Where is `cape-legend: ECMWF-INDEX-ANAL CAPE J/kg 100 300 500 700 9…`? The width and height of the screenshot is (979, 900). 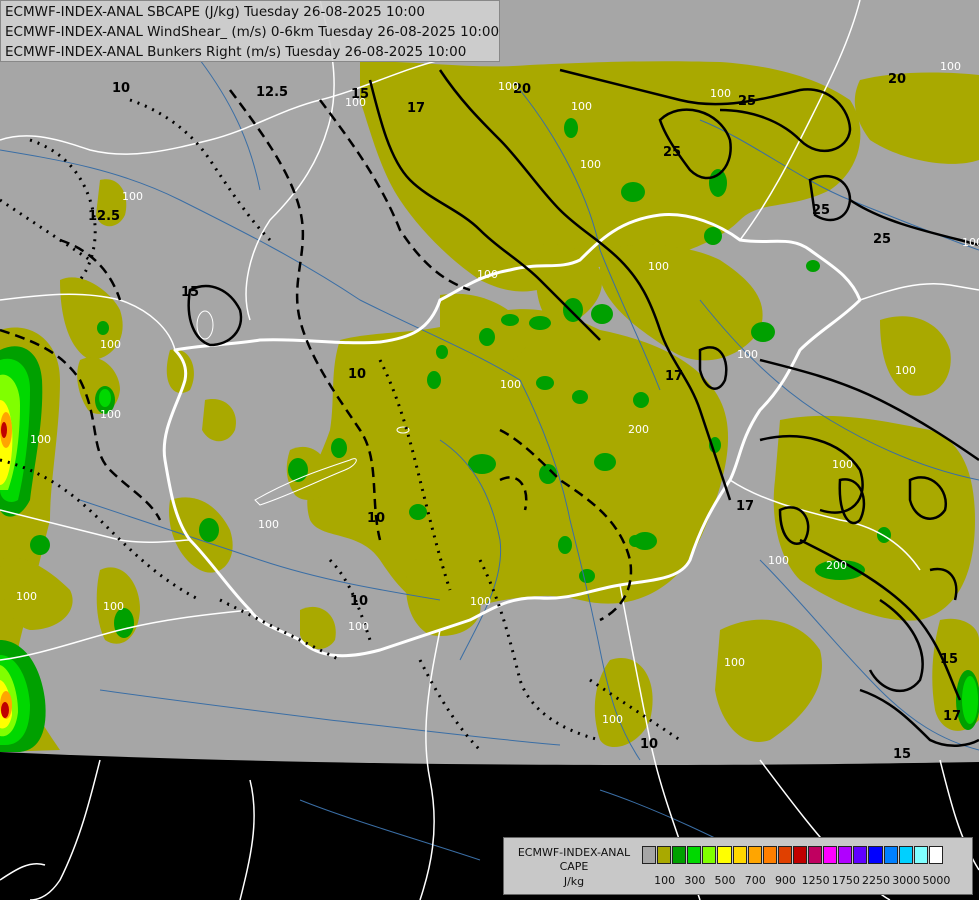 cape-legend: ECMWF-INDEX-ANAL CAPE J/kg 100 300 500 700 9… is located at coordinates (738, 866).